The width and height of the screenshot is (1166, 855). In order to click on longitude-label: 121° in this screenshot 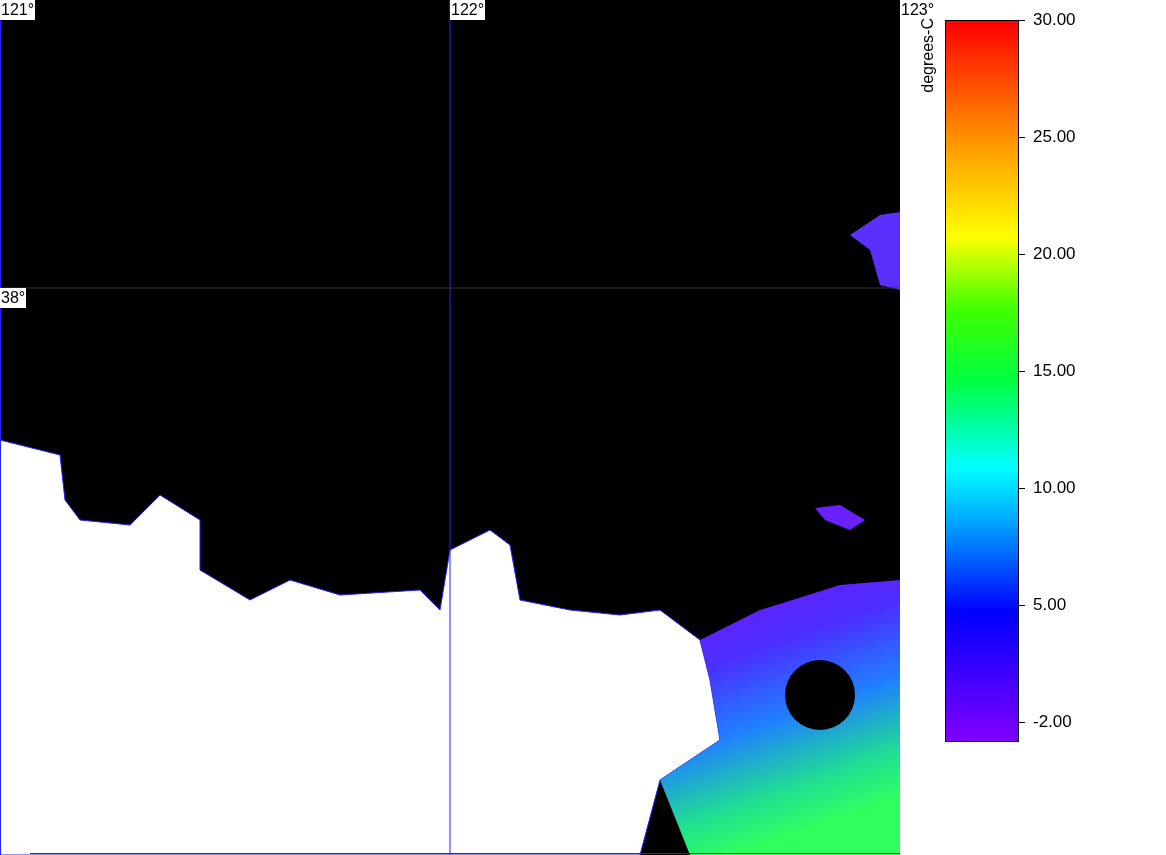, I will do `click(18, 10)`.